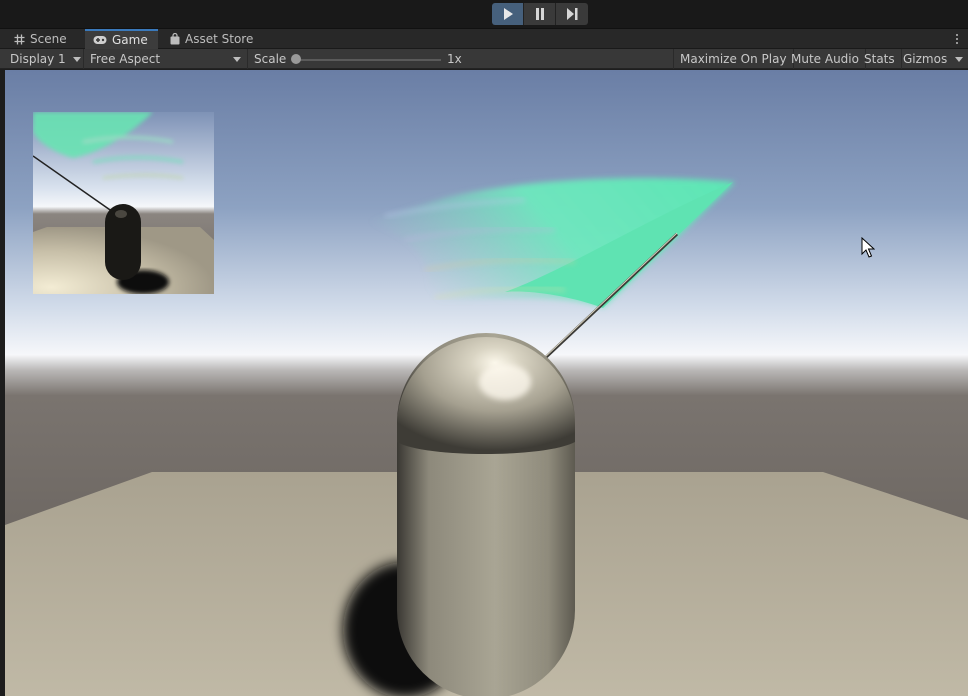 The height and width of the screenshot is (696, 968). I want to click on stats-toggle: Stats, so click(880, 59).